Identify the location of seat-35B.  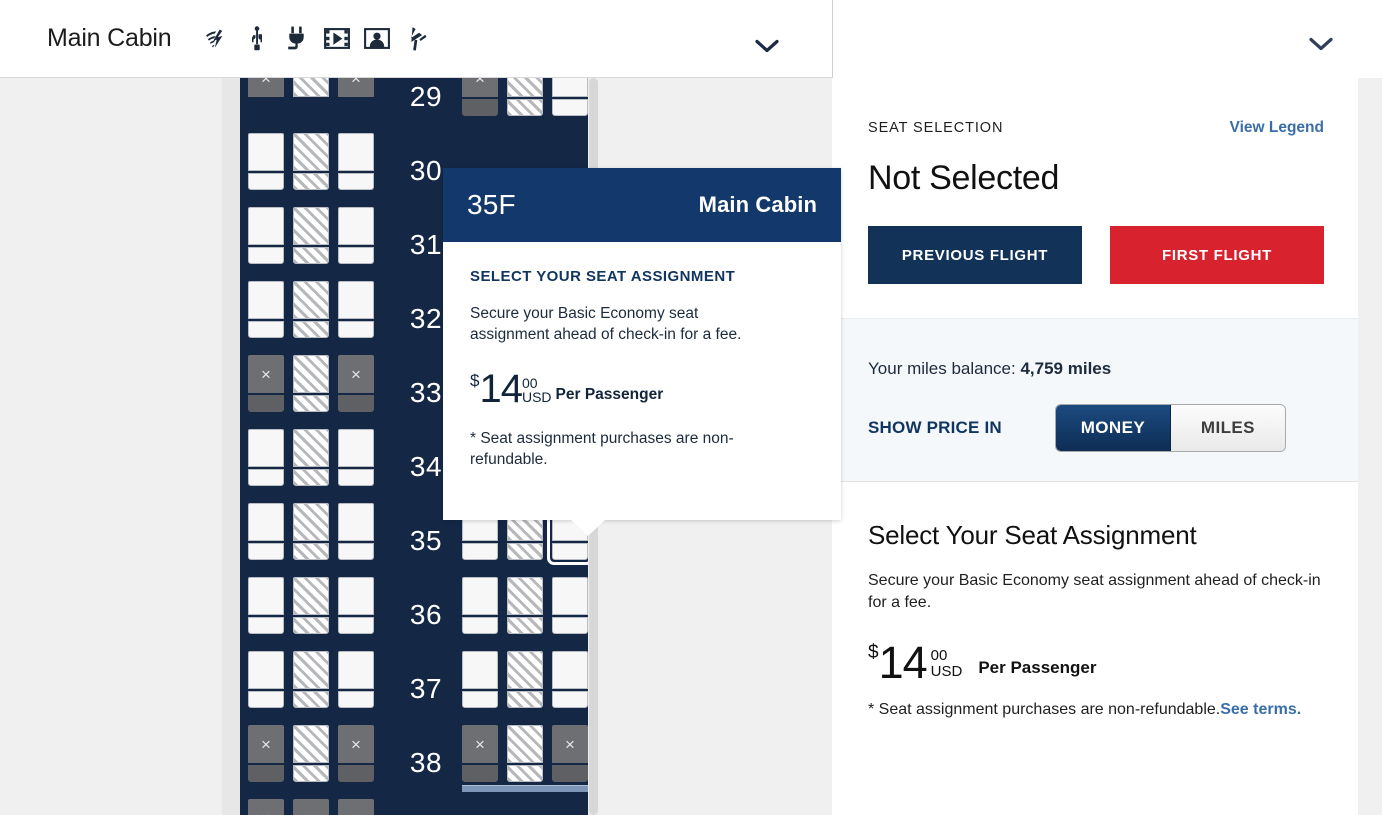
(311, 531).